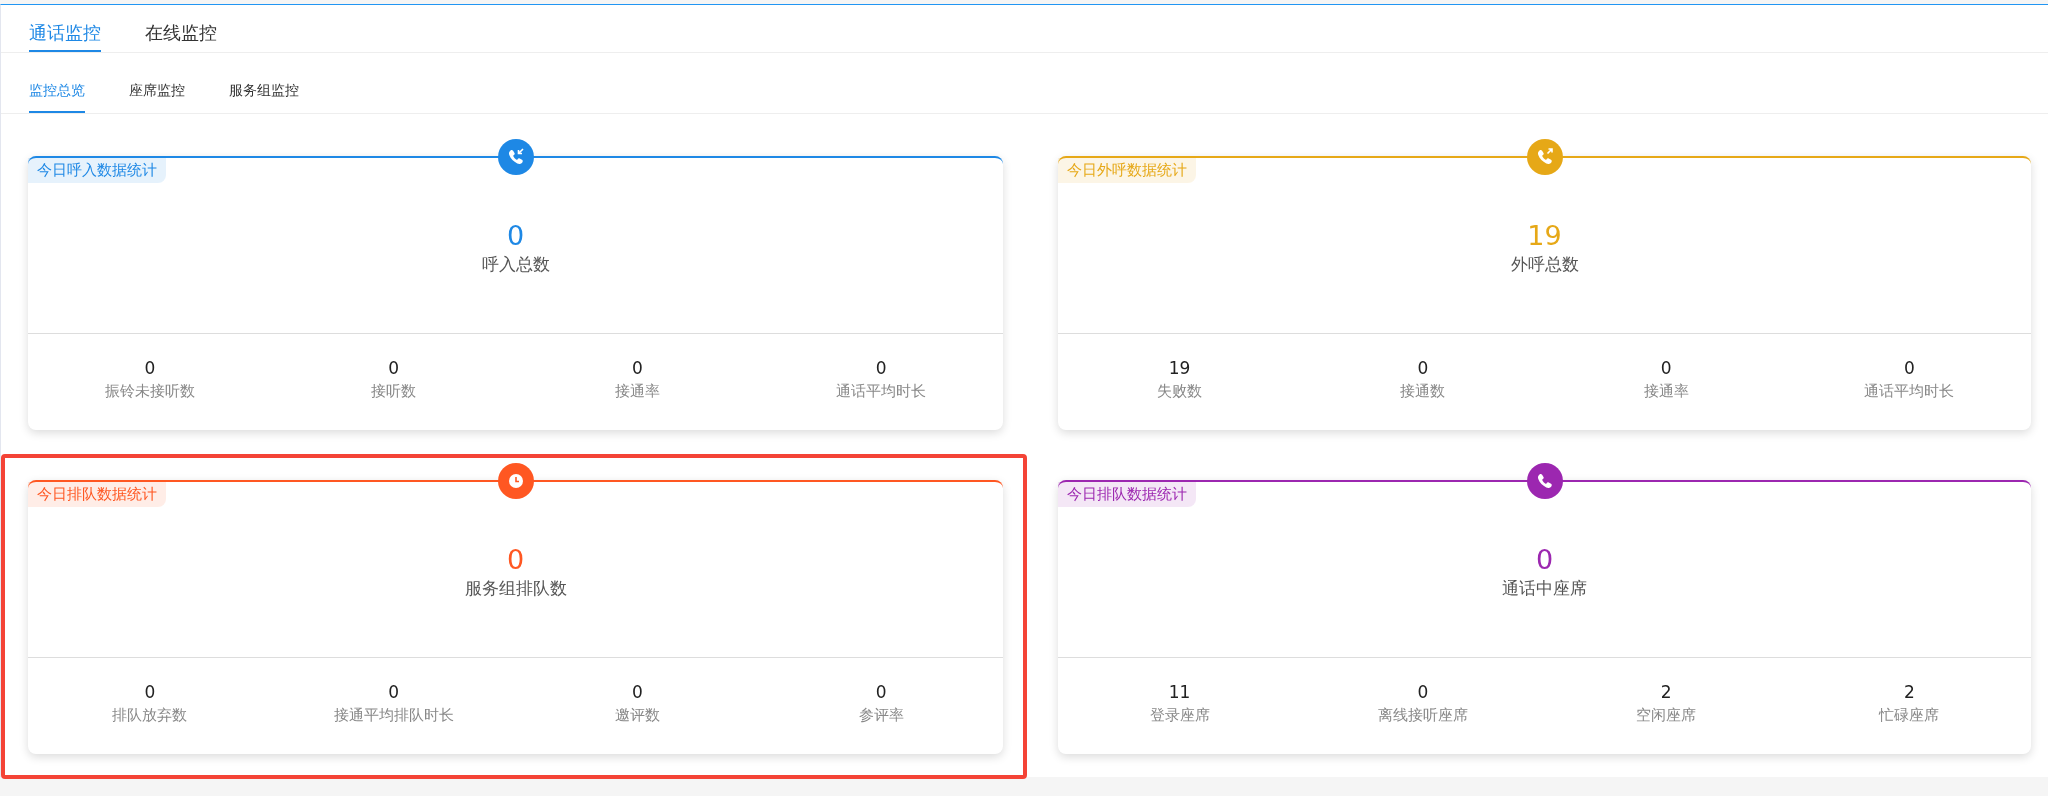  I want to click on stat-label: 参评率, so click(881, 715).